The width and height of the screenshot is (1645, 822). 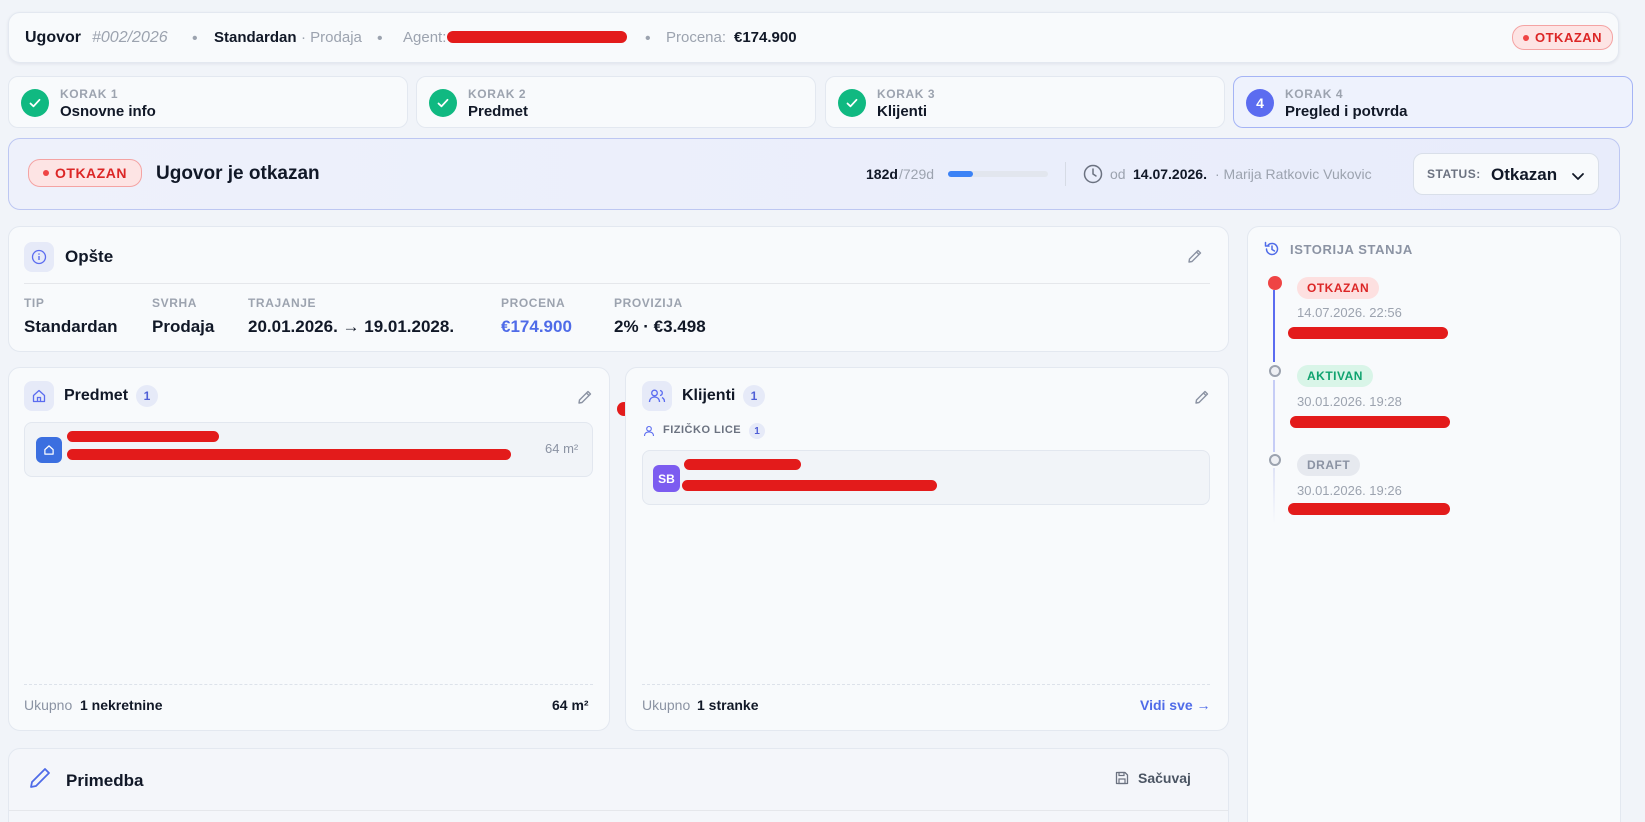 I want to click on step-number: 4, so click(x=1260, y=103).